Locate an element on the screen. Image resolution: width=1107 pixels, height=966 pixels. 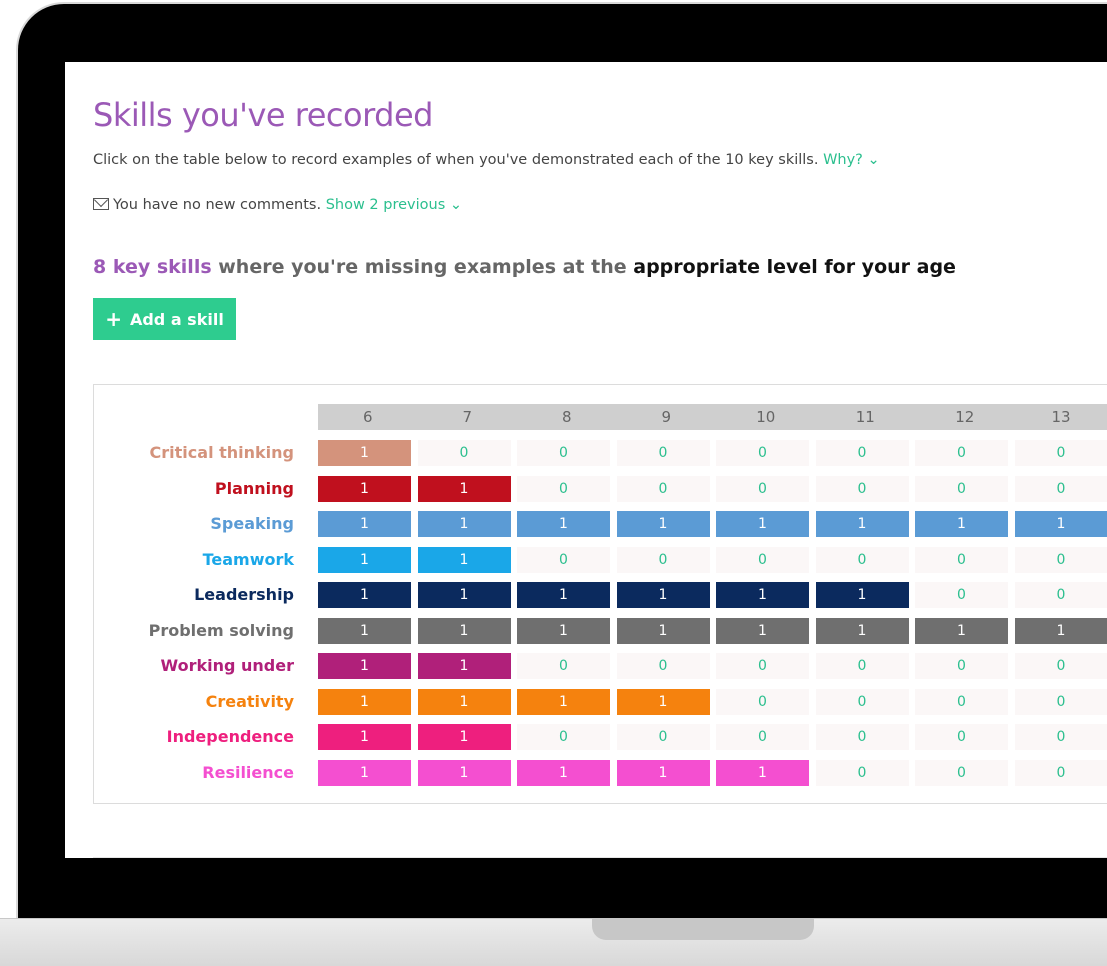
why-link: Why? ⌄ is located at coordinates (851, 160).